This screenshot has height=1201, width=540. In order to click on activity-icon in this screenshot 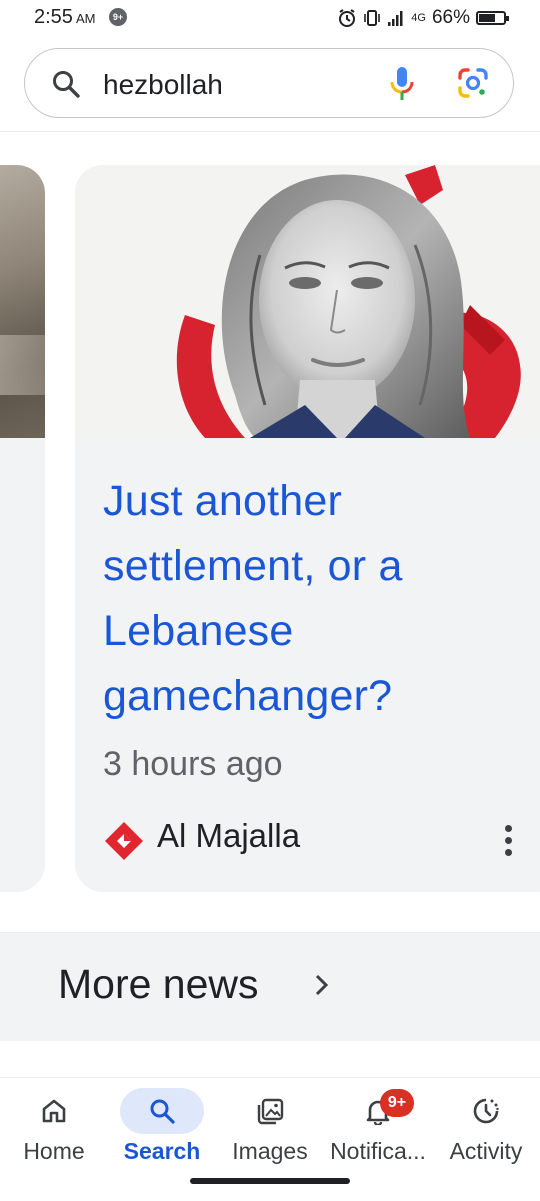, I will do `click(486, 1111)`.